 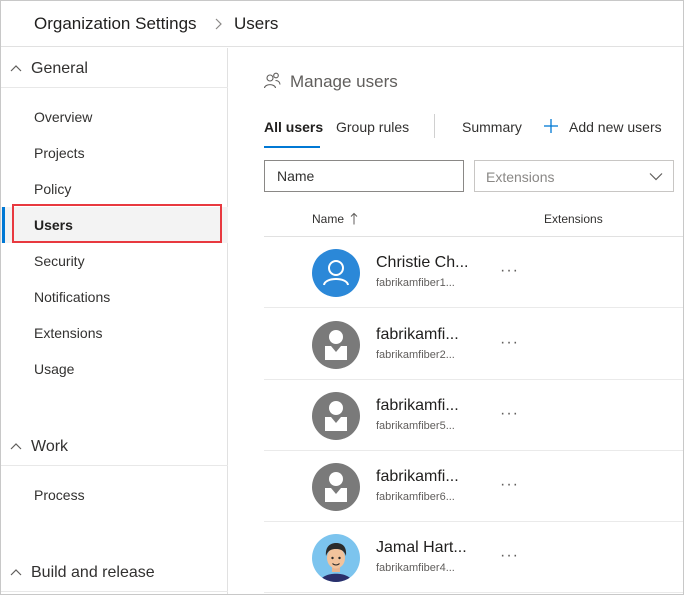 I want to click on sidebar-group-build-and-release: Build and release, so click(x=114, y=574).